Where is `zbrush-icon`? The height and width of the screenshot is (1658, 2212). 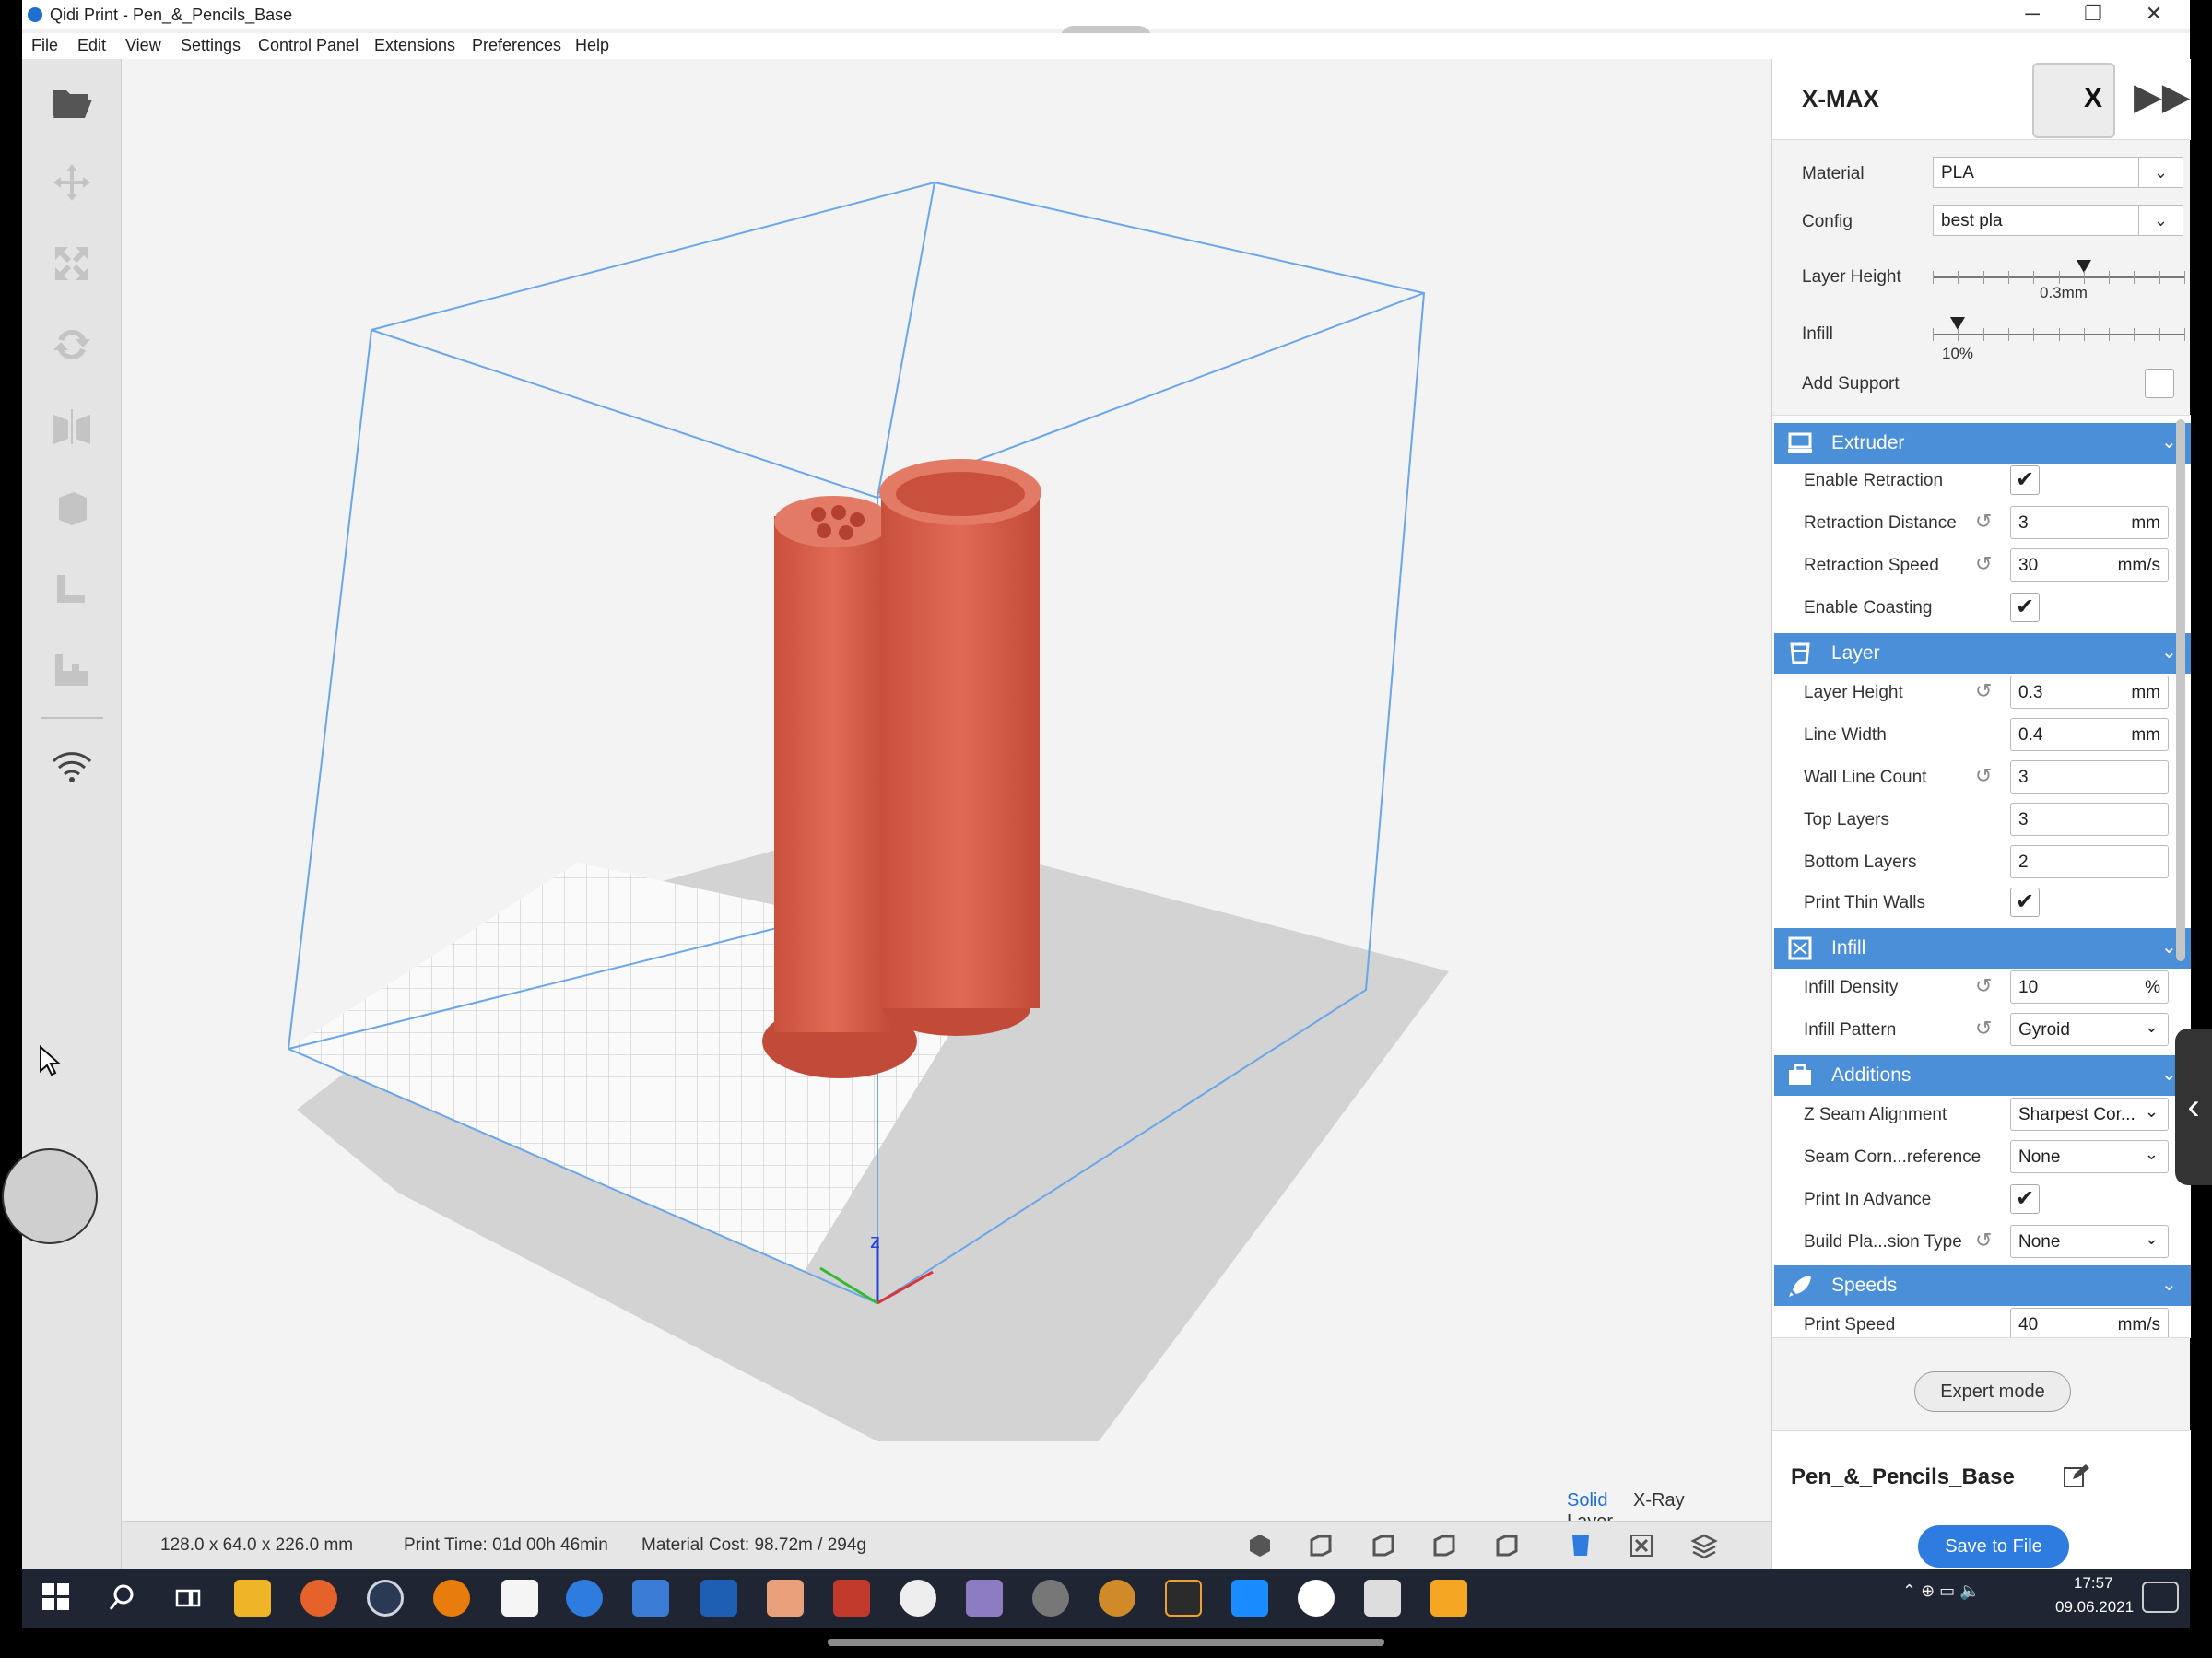 zbrush-icon is located at coordinates (1117, 1599).